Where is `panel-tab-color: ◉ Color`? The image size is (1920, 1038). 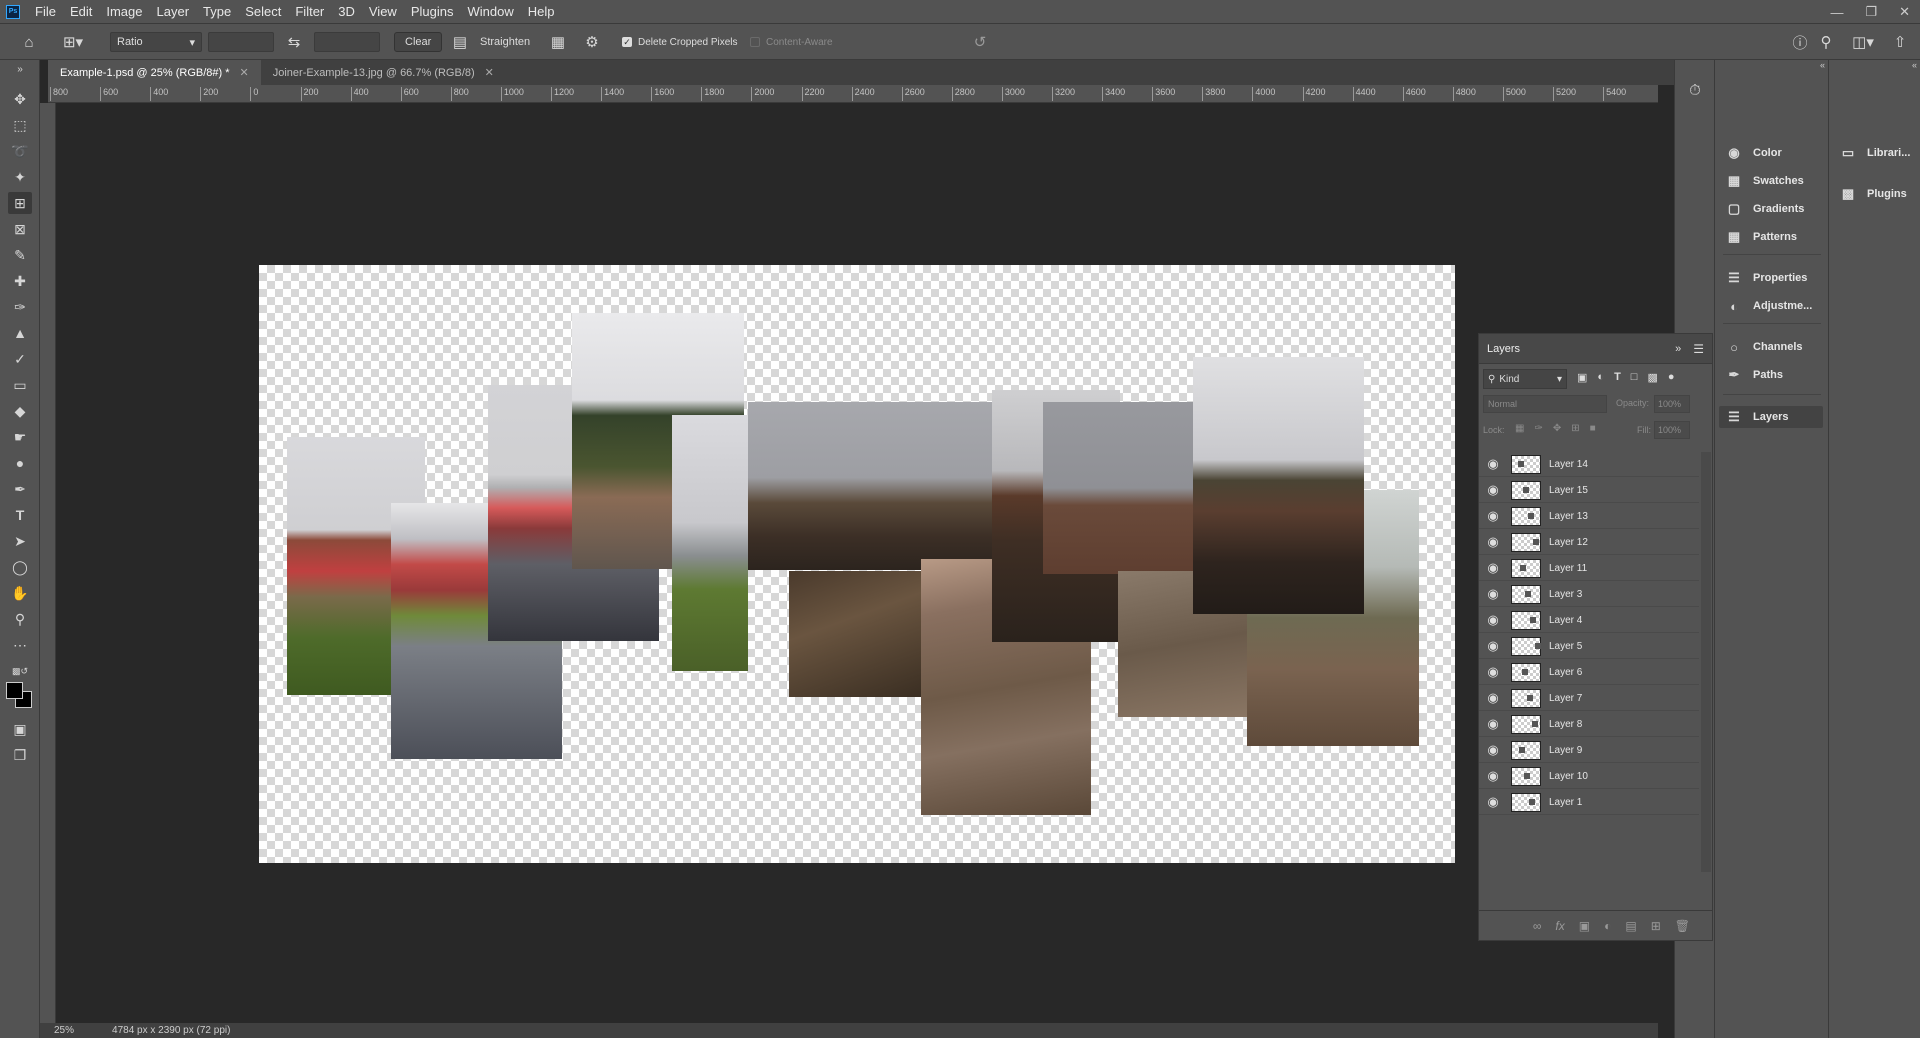 panel-tab-color: ◉ Color is located at coordinates (1753, 153).